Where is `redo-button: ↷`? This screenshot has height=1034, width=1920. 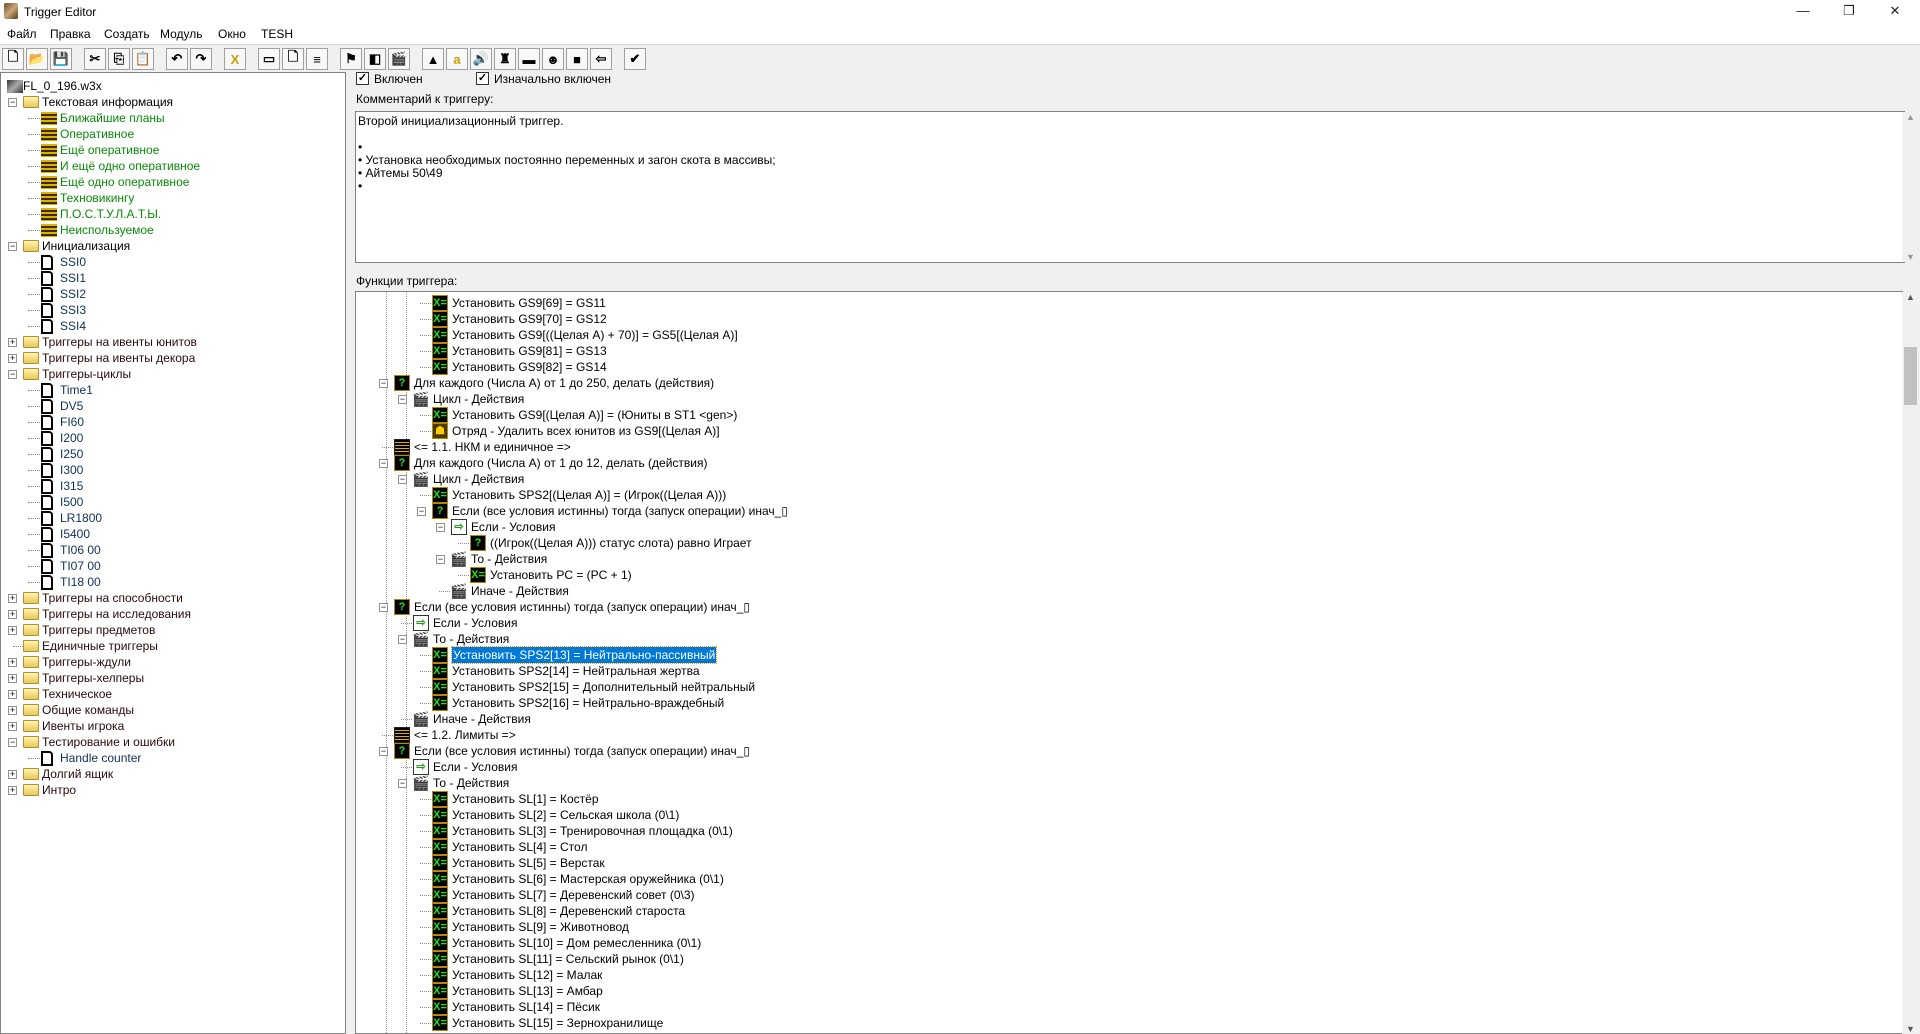 redo-button: ↷ is located at coordinates (201, 59).